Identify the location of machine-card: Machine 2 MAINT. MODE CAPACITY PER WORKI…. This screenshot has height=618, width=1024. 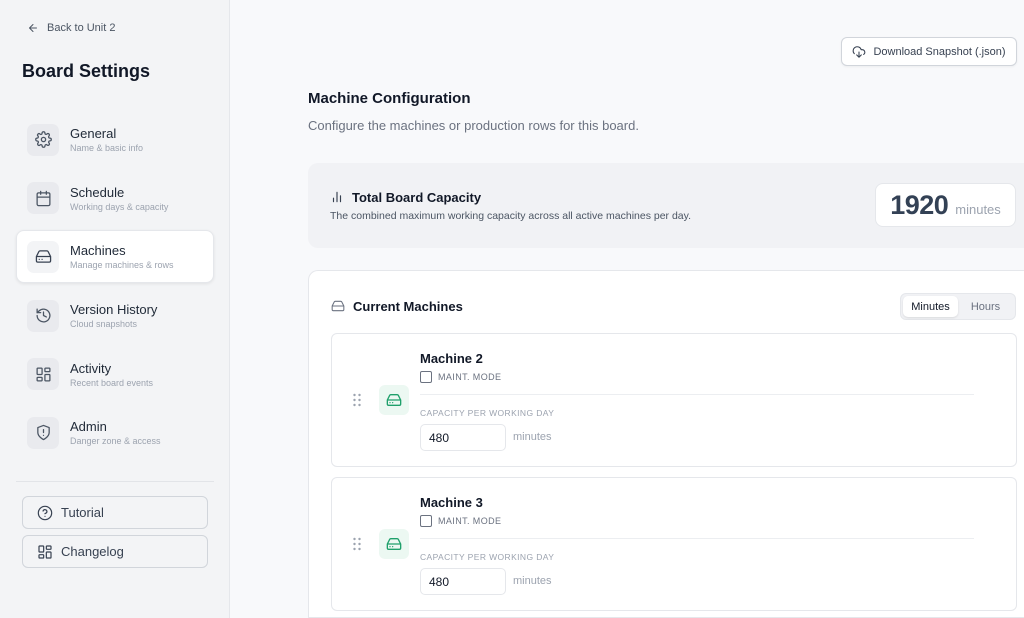
(674, 400).